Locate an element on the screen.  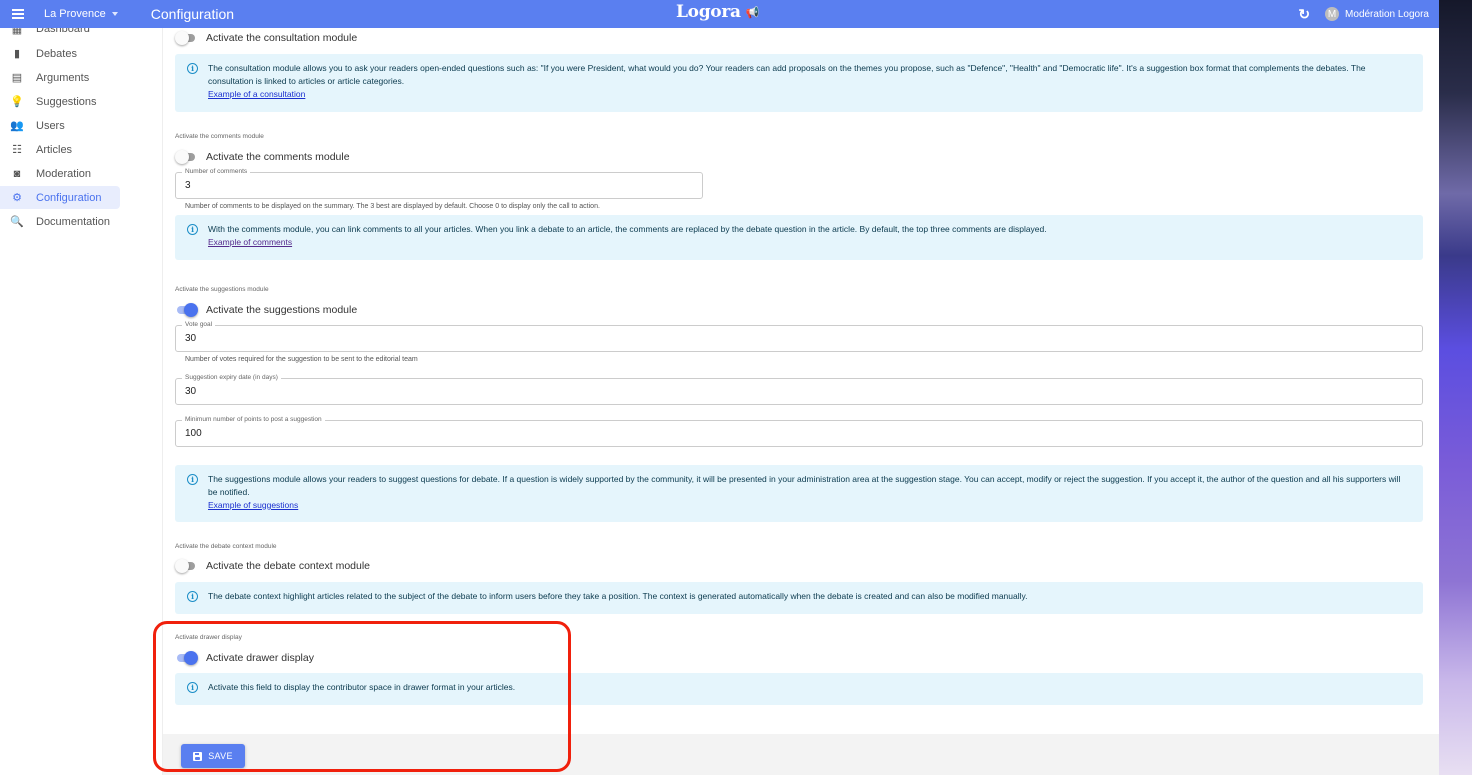
drawer-toggle is located at coordinates (186, 658).